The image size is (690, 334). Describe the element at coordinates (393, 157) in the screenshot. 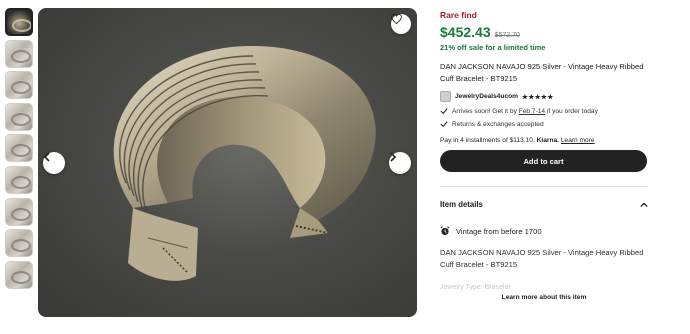

I see `chevron-right-icon` at that location.